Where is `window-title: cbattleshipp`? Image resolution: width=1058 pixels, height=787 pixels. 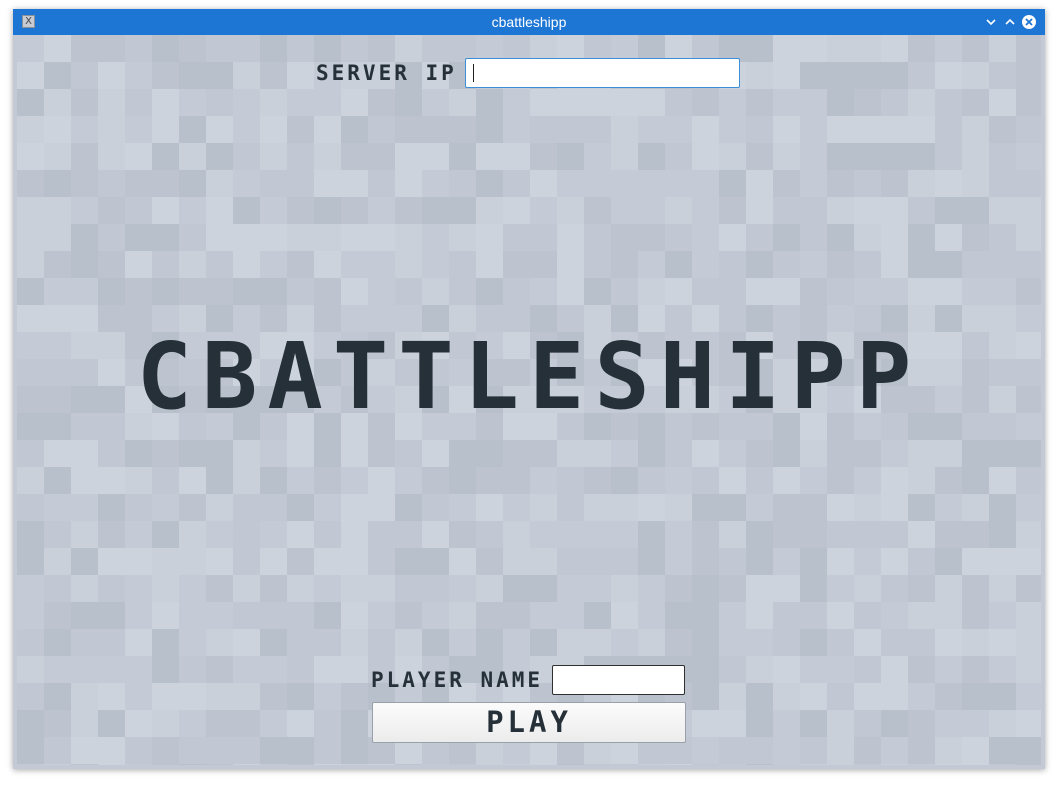 window-title: cbattleshipp is located at coordinates (529, 22).